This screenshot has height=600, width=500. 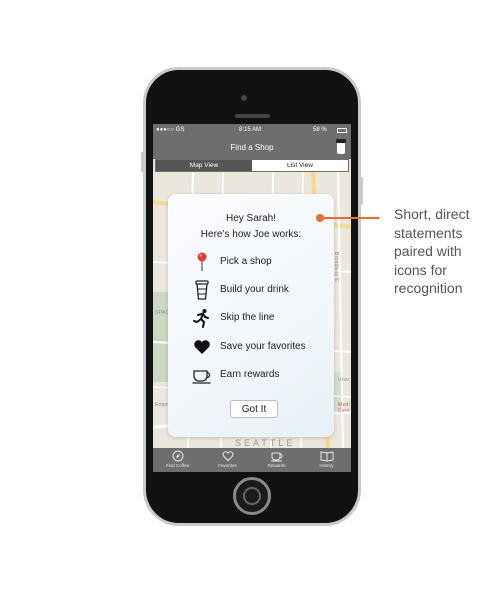 What do you see at coordinates (170, 130) in the screenshot?
I see `carrier-signal: ●●●○○ GS` at bounding box center [170, 130].